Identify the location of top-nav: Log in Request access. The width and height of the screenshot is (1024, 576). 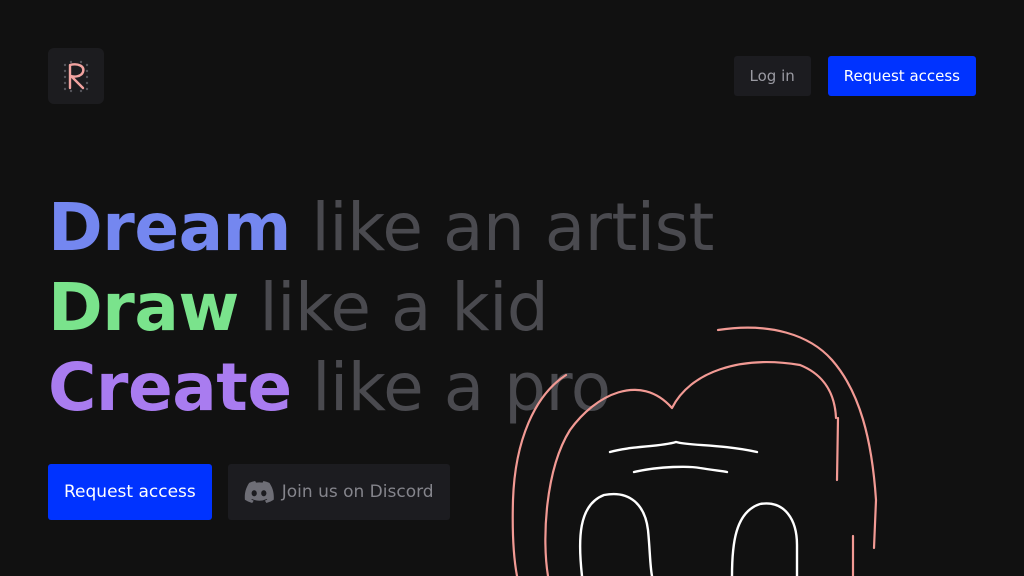
(854, 76).